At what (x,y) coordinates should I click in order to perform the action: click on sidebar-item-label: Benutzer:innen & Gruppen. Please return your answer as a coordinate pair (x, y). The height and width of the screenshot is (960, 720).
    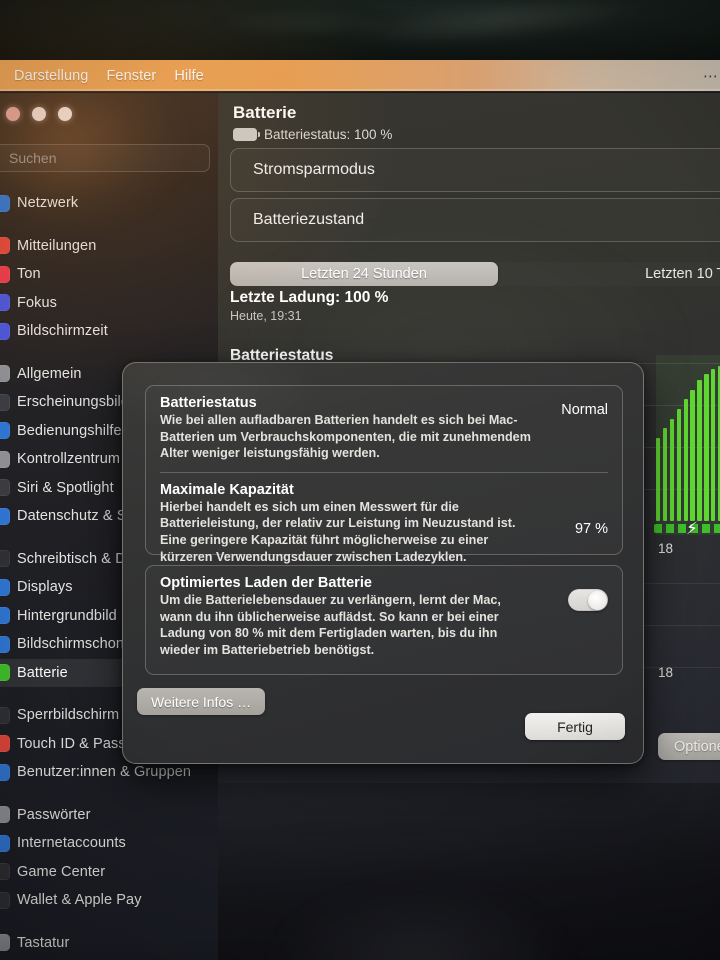
    Looking at the image, I should click on (104, 772).